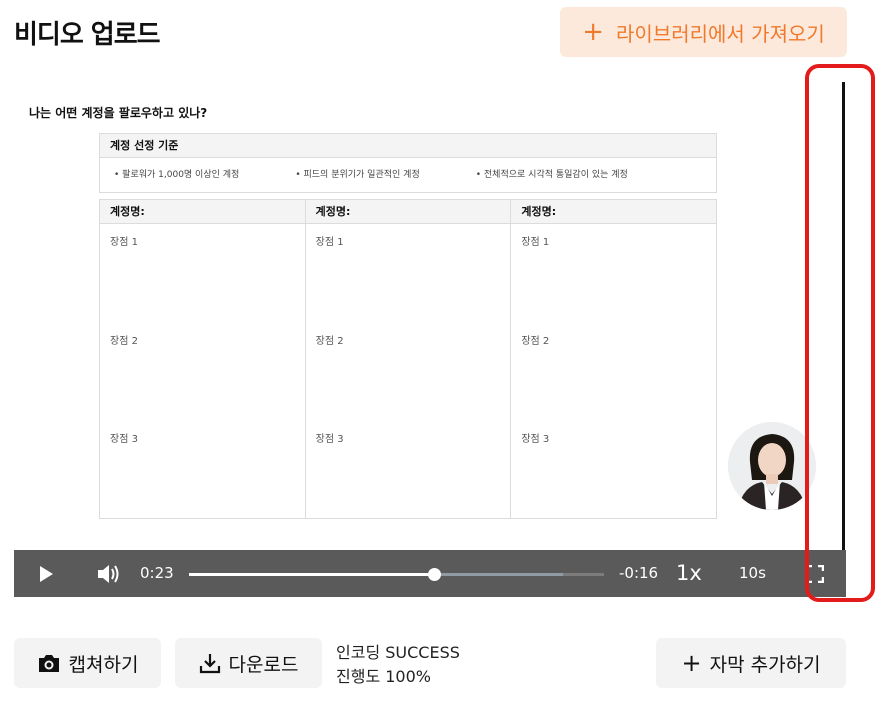 The width and height of the screenshot is (881, 707). What do you see at coordinates (108, 574) in the screenshot?
I see `volume-icon` at bounding box center [108, 574].